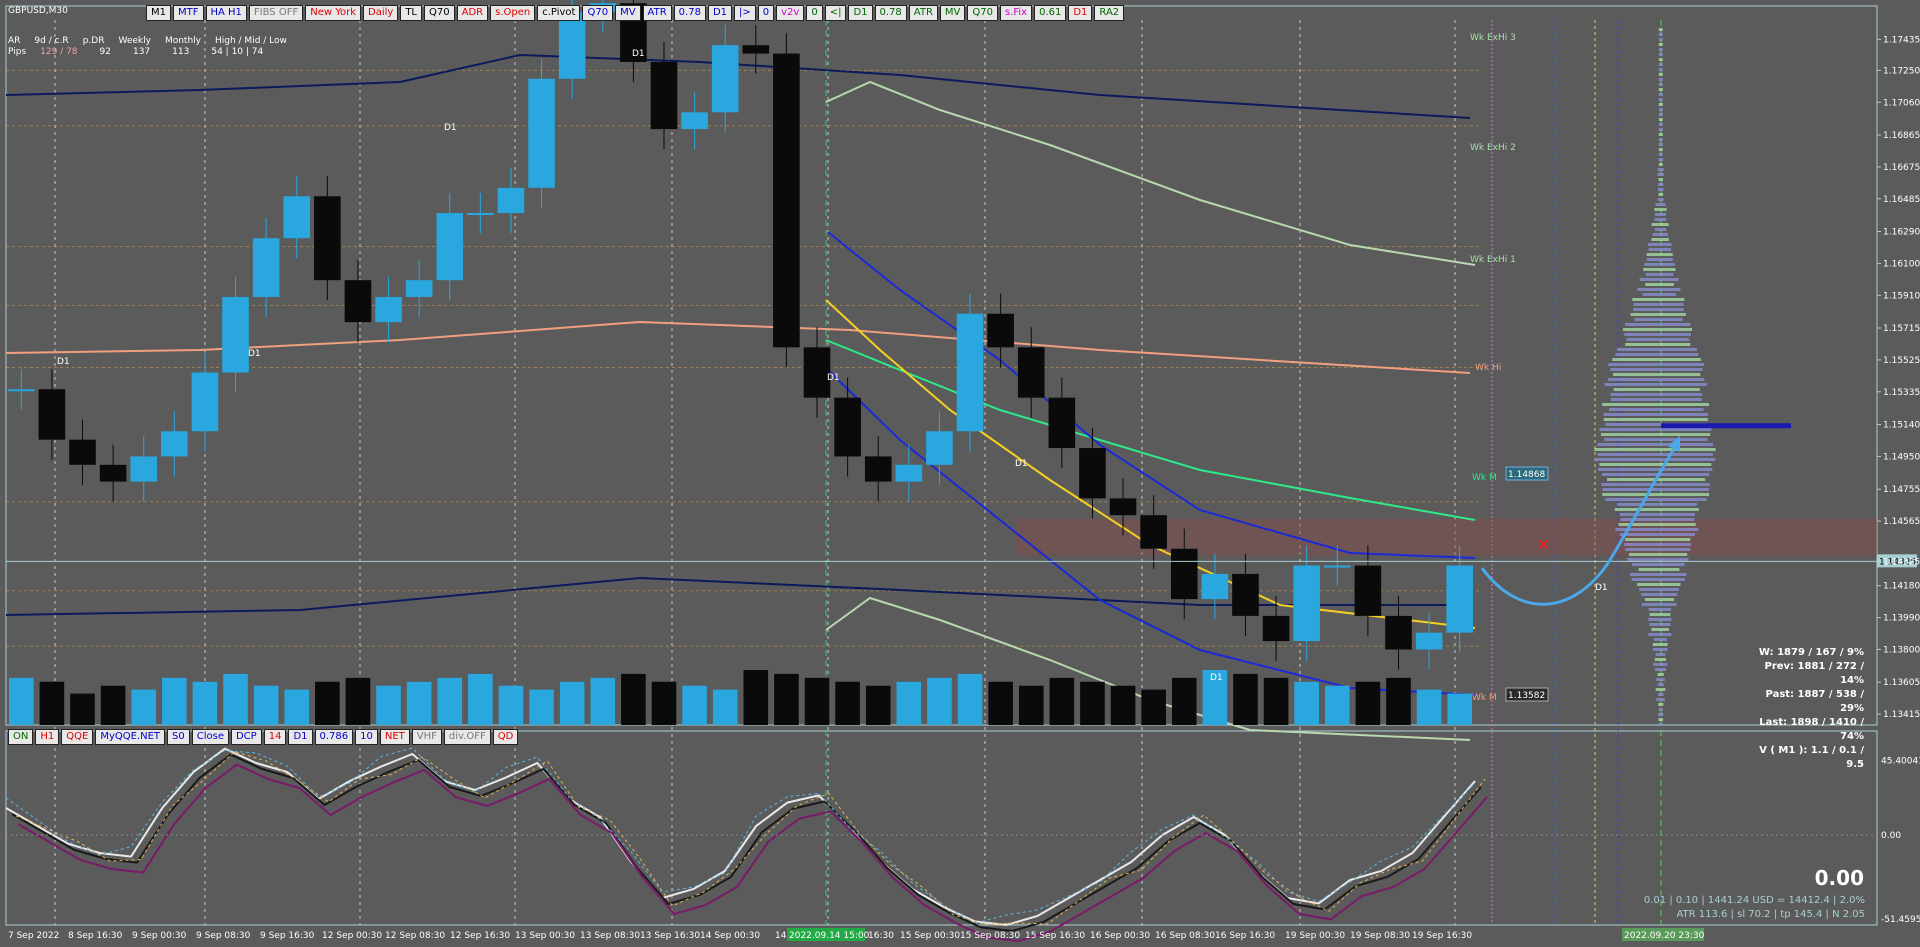 Image resolution: width=1920 pixels, height=947 pixels. Describe the element at coordinates (395, 737) in the screenshot. I see `toolbar-bottom-button-11: NET` at that location.